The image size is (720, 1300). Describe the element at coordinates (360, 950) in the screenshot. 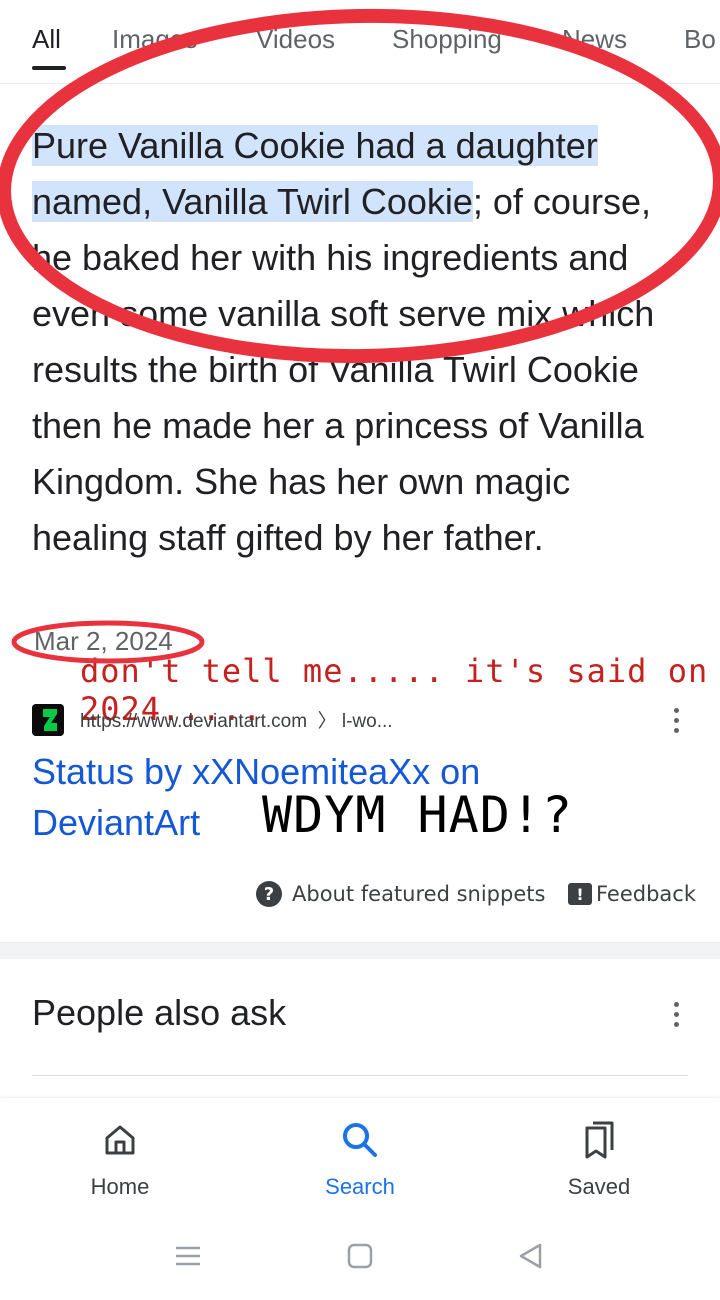

I see `section-divider` at that location.